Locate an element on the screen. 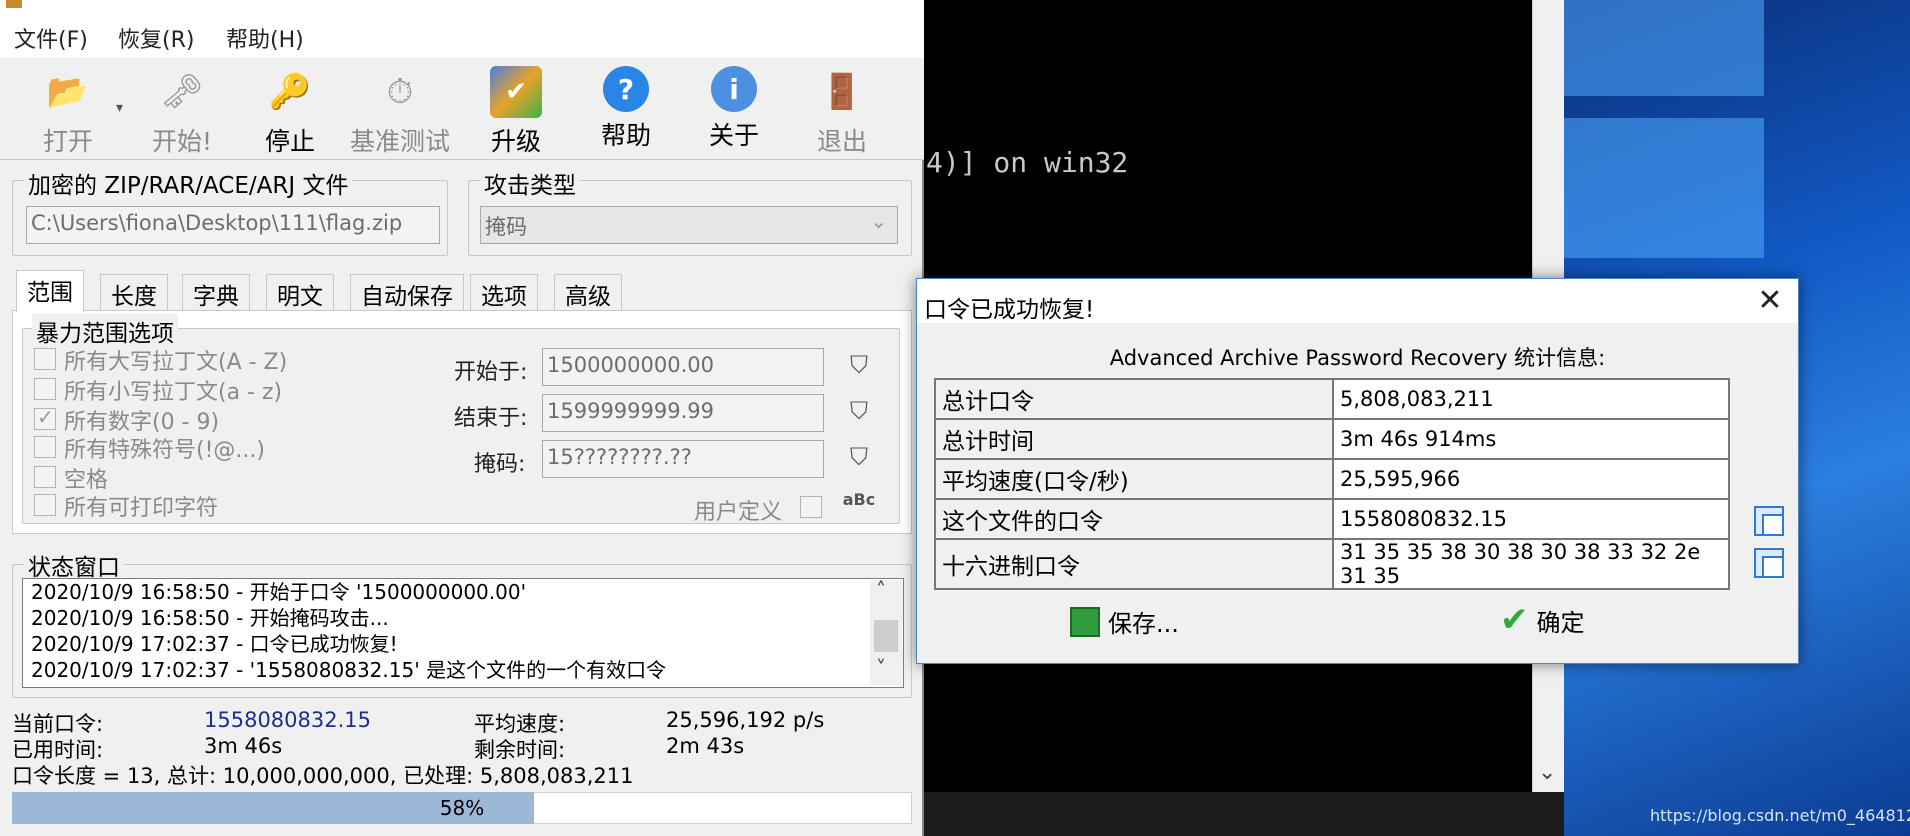 This screenshot has height=836, width=1910. charset-abc-icon: aBc is located at coordinates (859, 499).